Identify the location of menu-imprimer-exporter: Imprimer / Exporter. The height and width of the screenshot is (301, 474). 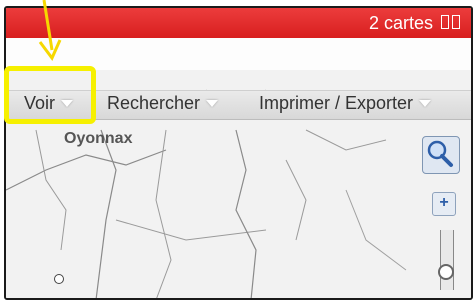
(345, 103).